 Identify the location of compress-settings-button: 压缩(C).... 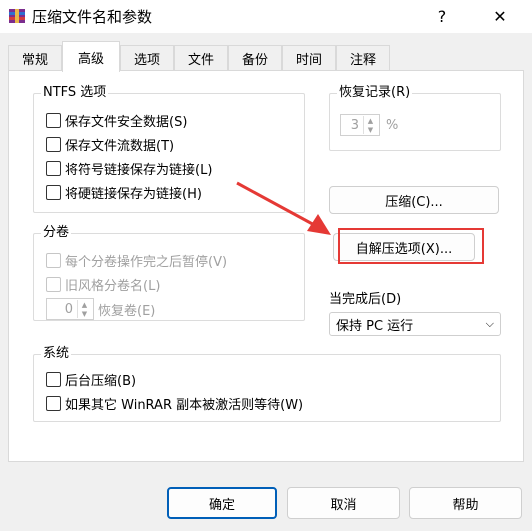
(414, 200).